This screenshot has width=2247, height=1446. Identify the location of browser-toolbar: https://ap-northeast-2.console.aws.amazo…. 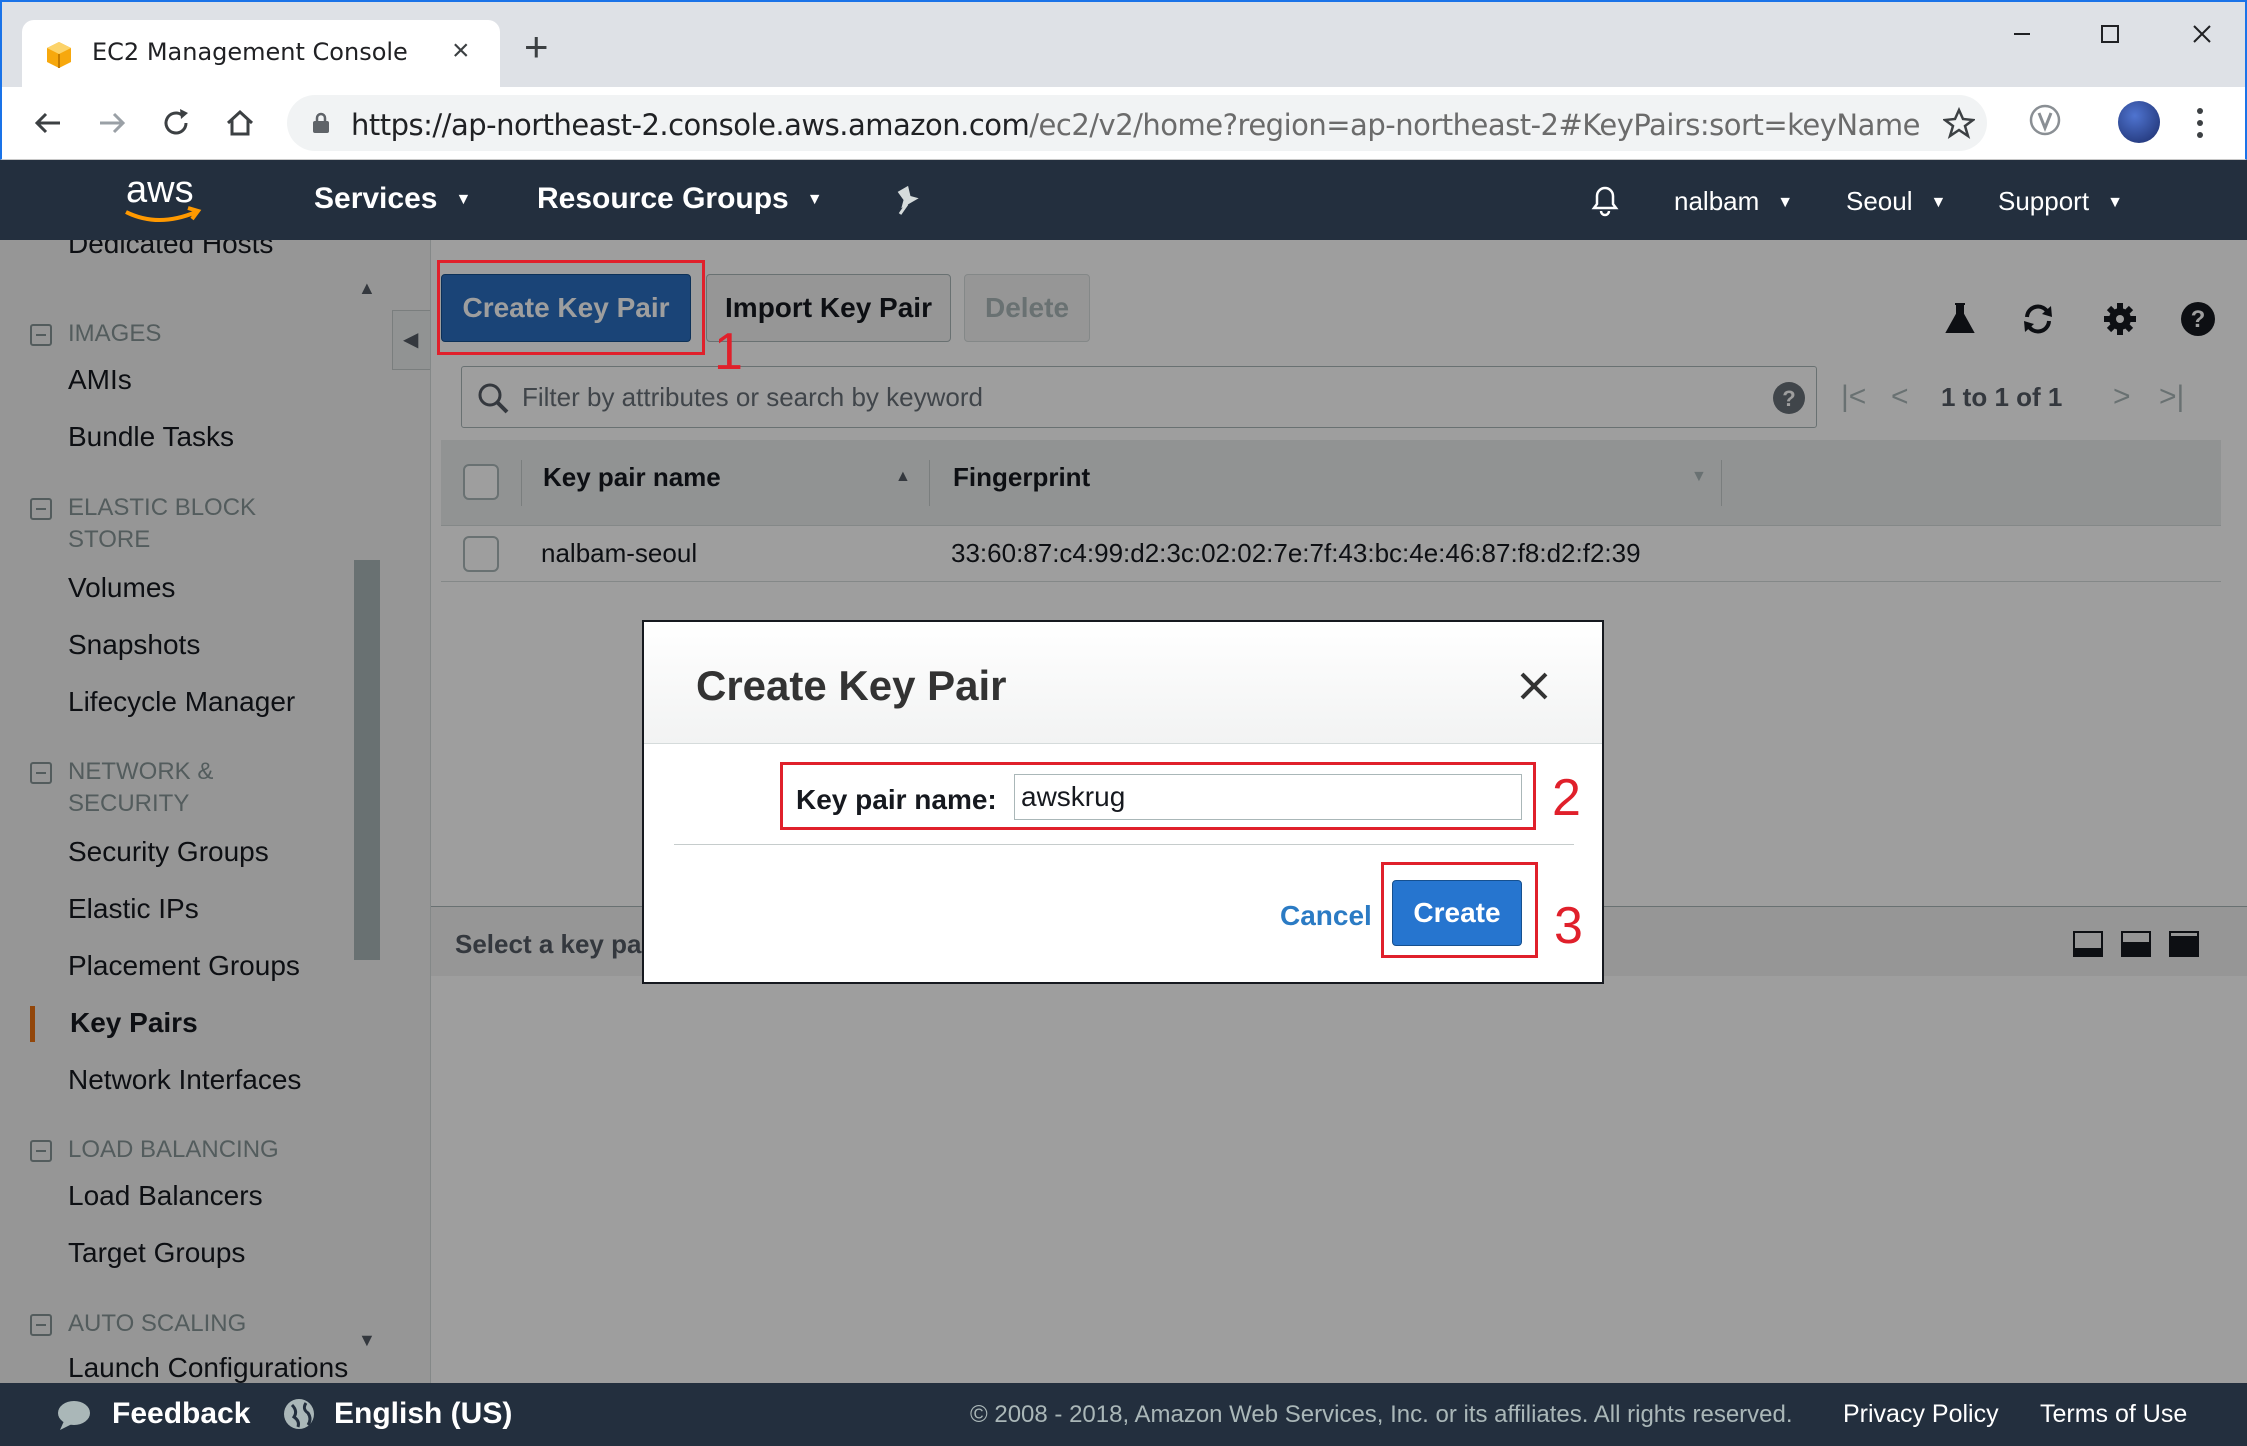
(1123, 123).